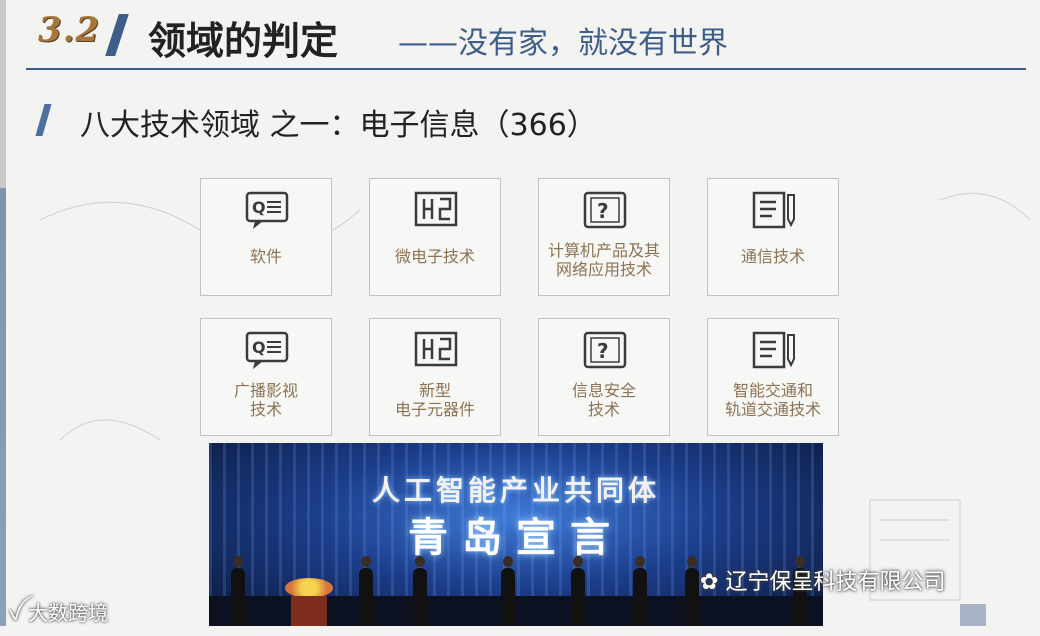 The height and width of the screenshot is (636, 1040). I want to click on tech-field-label: 微电子技术, so click(434, 256).